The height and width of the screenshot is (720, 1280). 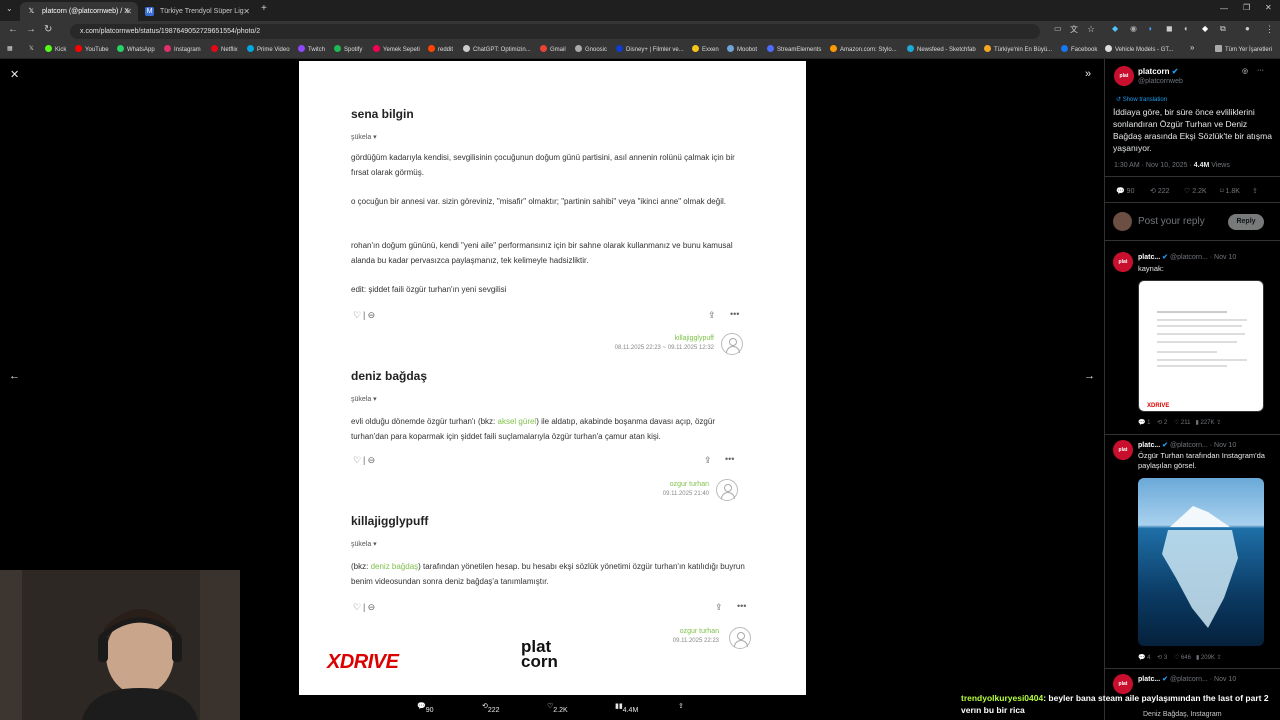 I want to click on viewer-share-icon: ⇪, so click(x=681, y=706).